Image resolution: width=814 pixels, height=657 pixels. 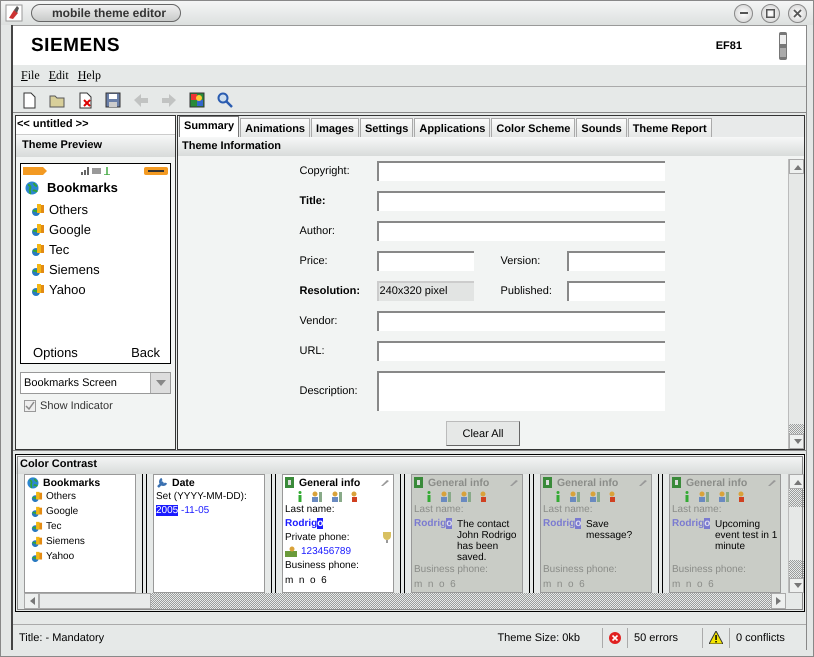 I want to click on theme-size: Theme Size: 0kb, so click(x=538, y=638).